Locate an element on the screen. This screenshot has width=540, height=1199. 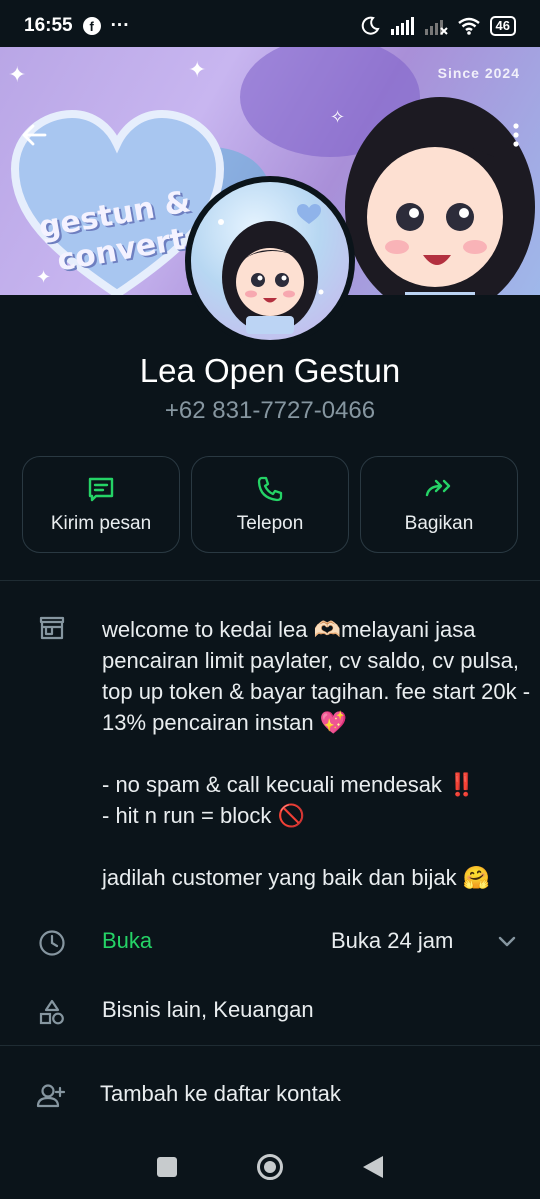
call-button-label: Telepon is located at coordinates (270, 523).